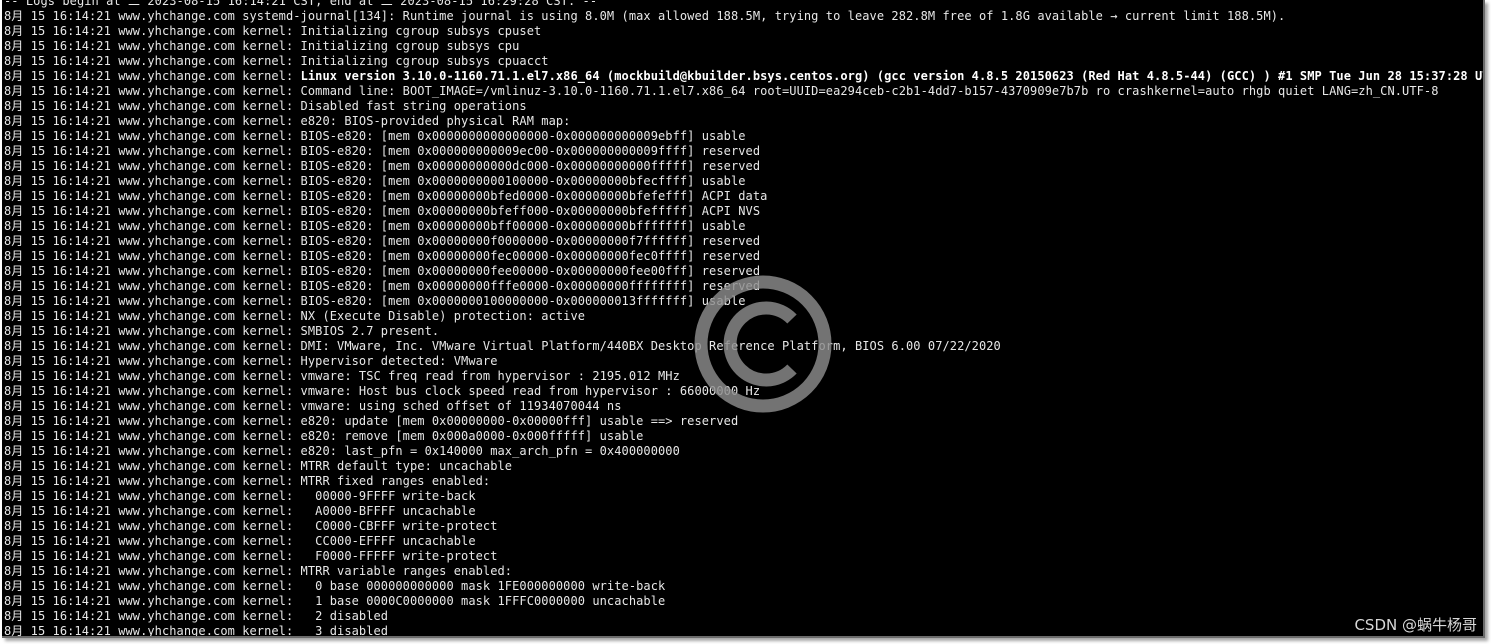 This screenshot has width=1491, height=644. What do you see at coordinates (1415, 625) in the screenshot?
I see `csdn-credit: CSDN @蜗牛杨哥` at bounding box center [1415, 625].